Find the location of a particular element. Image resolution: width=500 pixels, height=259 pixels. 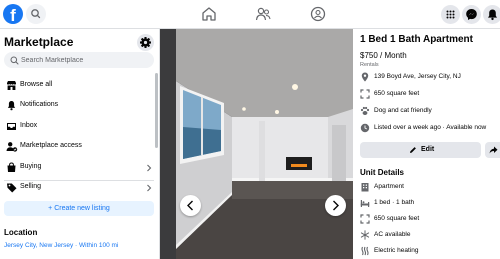

listing-category: Rentals is located at coordinates (369, 65).